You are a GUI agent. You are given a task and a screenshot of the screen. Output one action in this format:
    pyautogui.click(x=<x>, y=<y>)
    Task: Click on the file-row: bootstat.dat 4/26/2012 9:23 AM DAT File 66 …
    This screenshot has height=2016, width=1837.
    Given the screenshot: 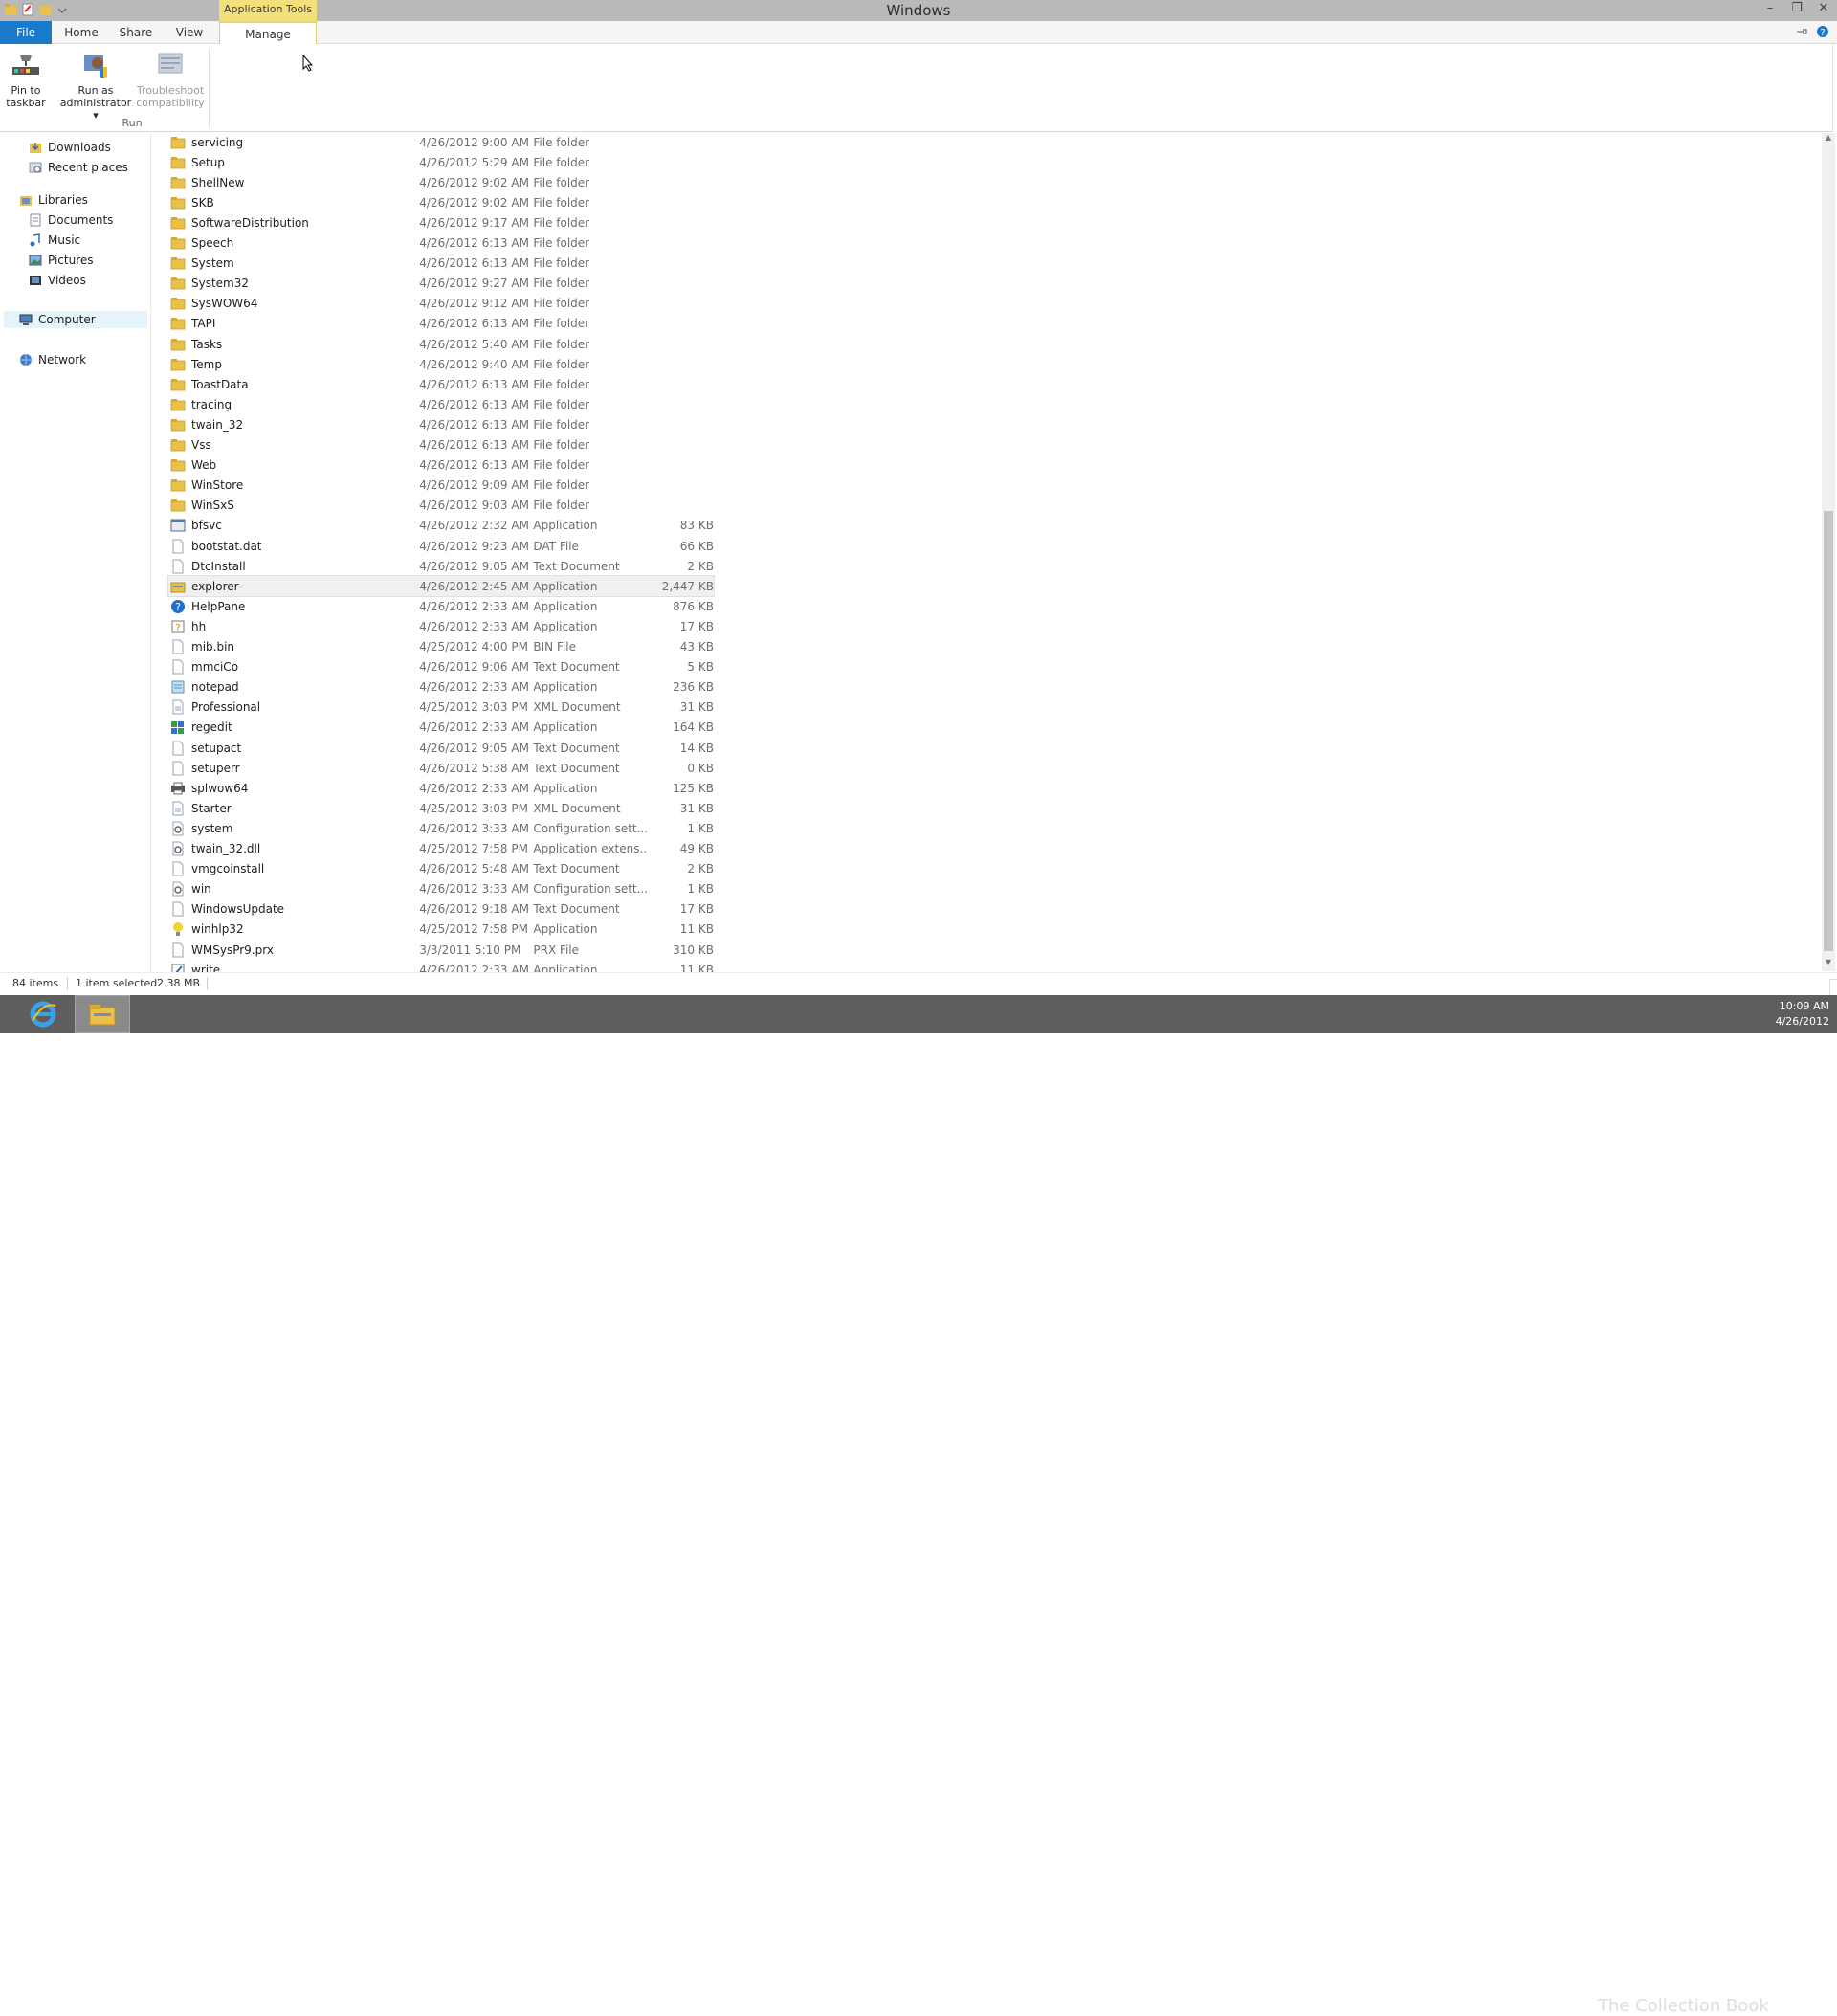 What is the action you would take?
    pyautogui.click(x=441, y=546)
    